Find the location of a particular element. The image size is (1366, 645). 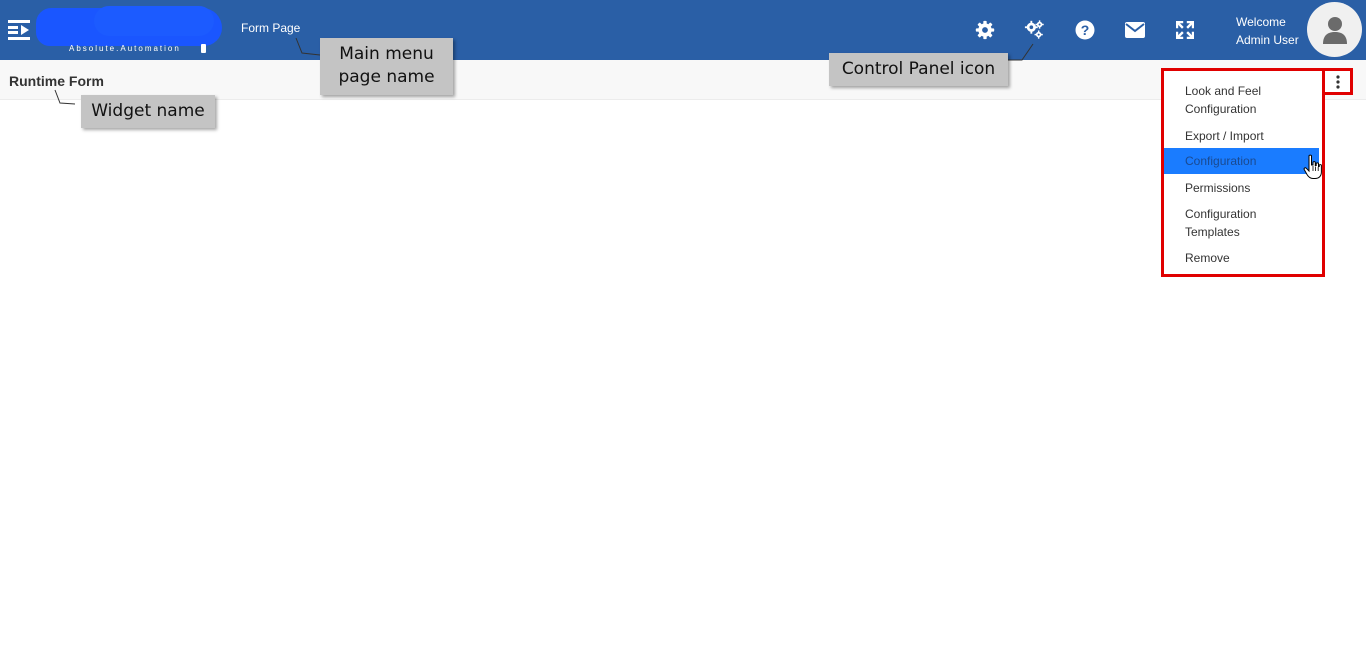

control-panel-gears-icon is located at coordinates (1035, 30).